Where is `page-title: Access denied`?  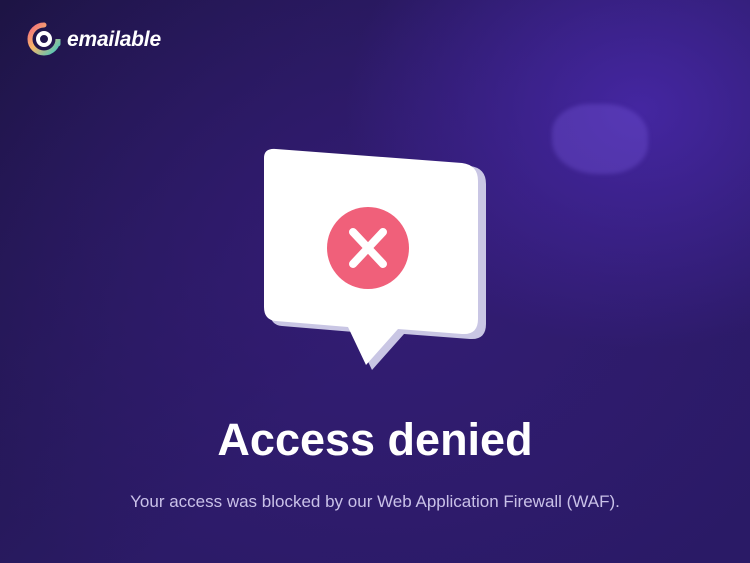 page-title: Access denied is located at coordinates (375, 439).